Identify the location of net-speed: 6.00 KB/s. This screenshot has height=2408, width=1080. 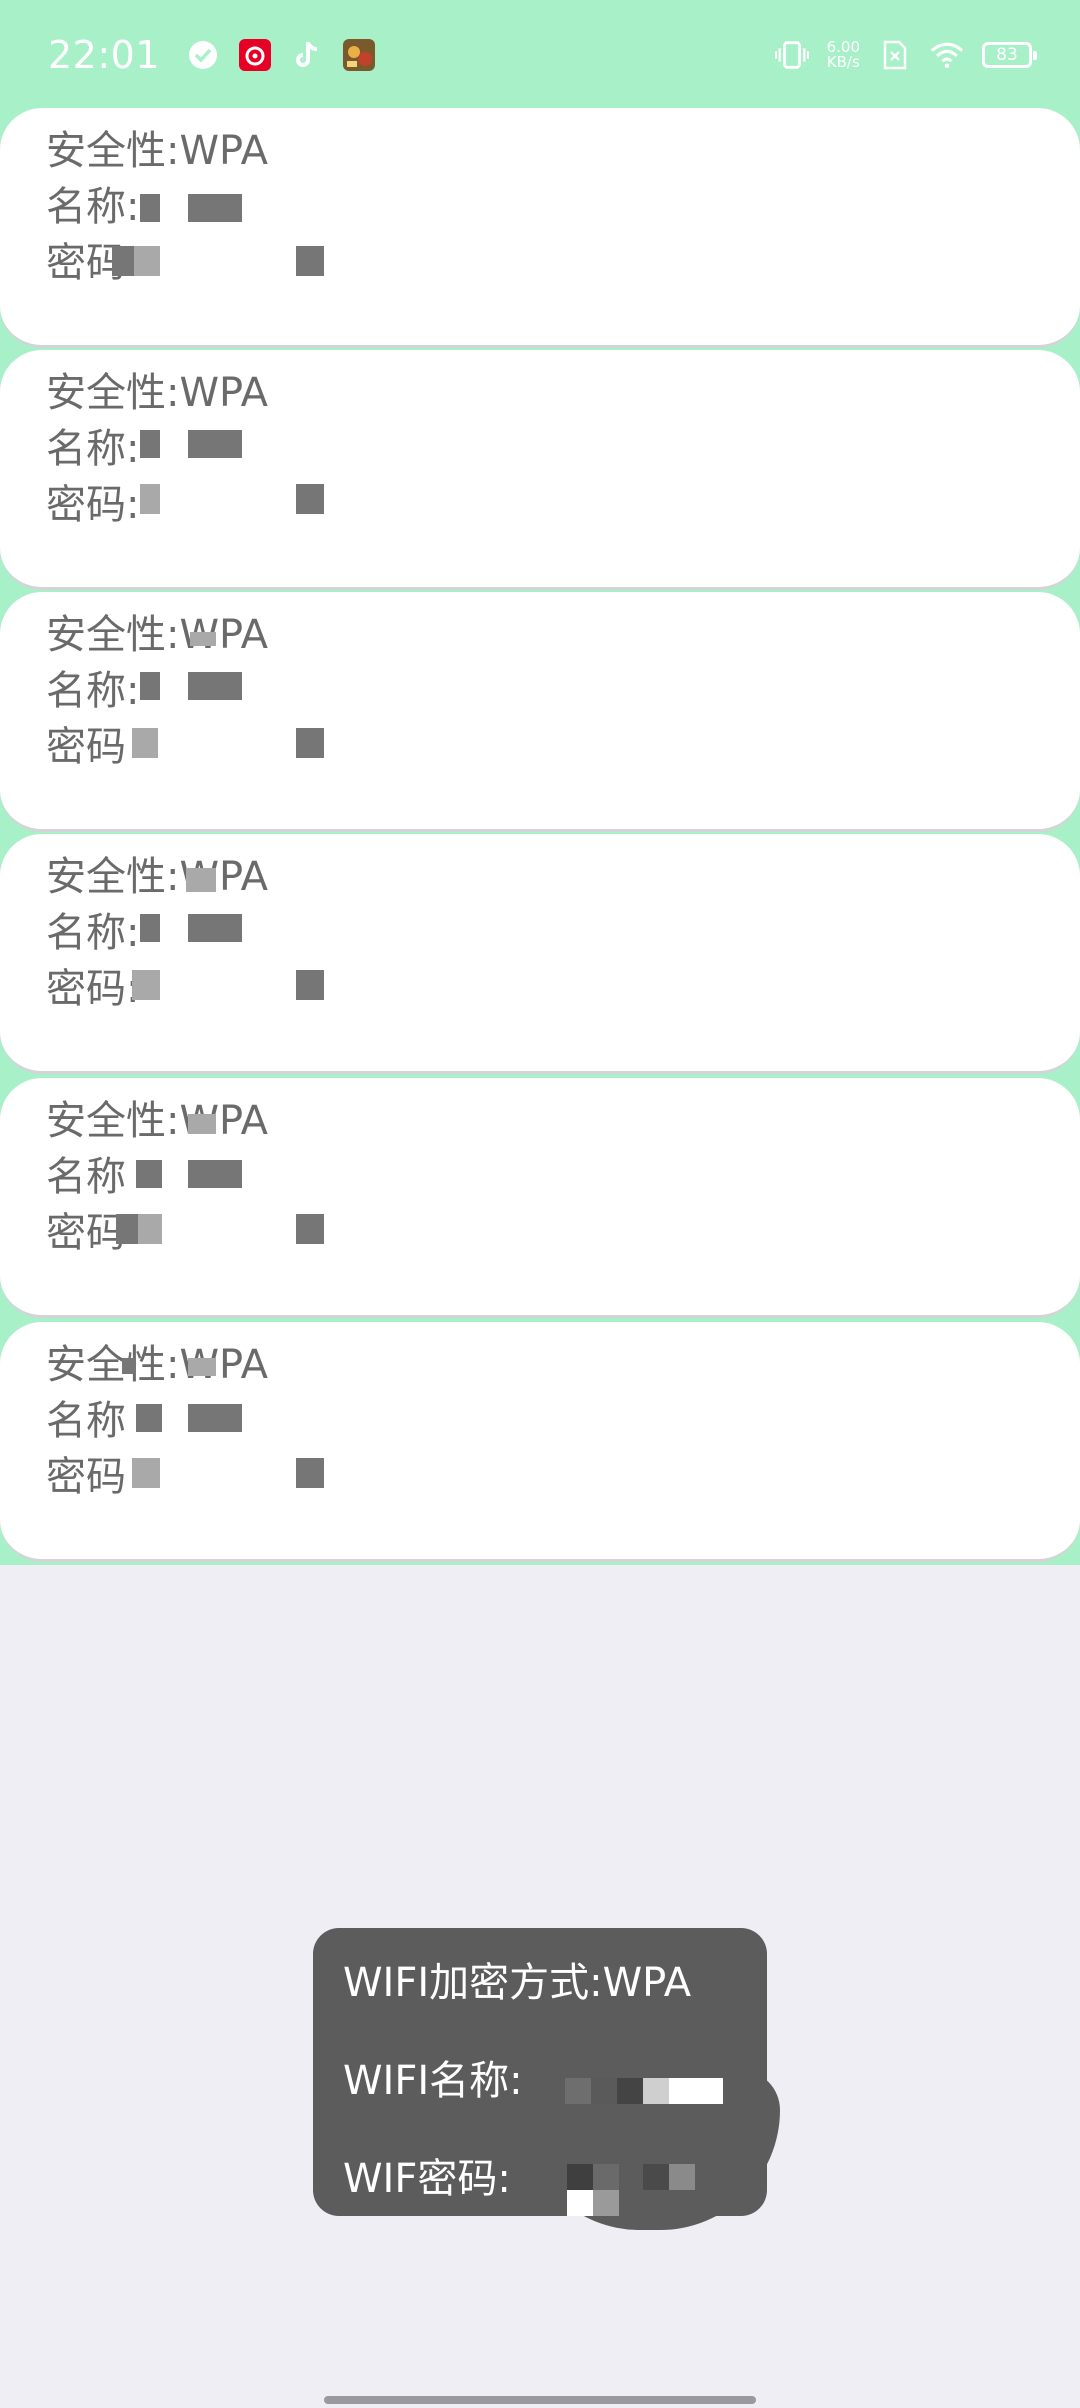
(843, 55).